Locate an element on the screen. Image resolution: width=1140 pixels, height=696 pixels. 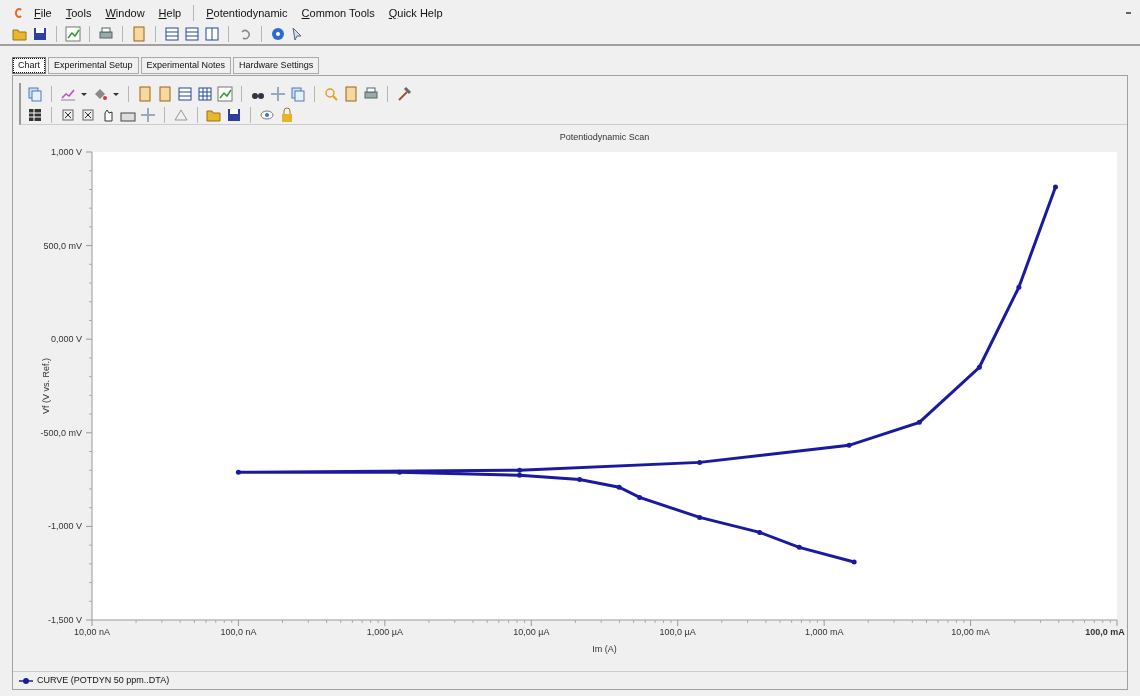
y-tick-label: -1,000 V is located at coordinates (64, 526).